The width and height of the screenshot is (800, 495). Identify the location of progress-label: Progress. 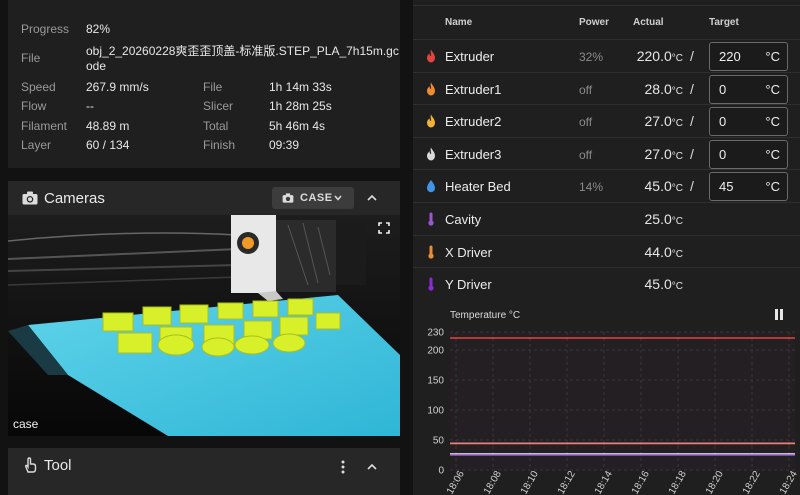
(45, 29).